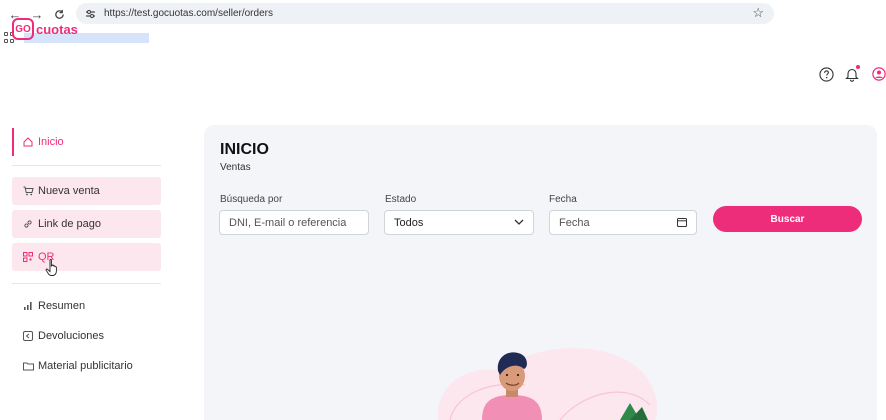 The height and width of the screenshot is (420, 886). Describe the element at coordinates (758, 13) in the screenshot. I see `bookmark-star-icon: ☆` at that location.